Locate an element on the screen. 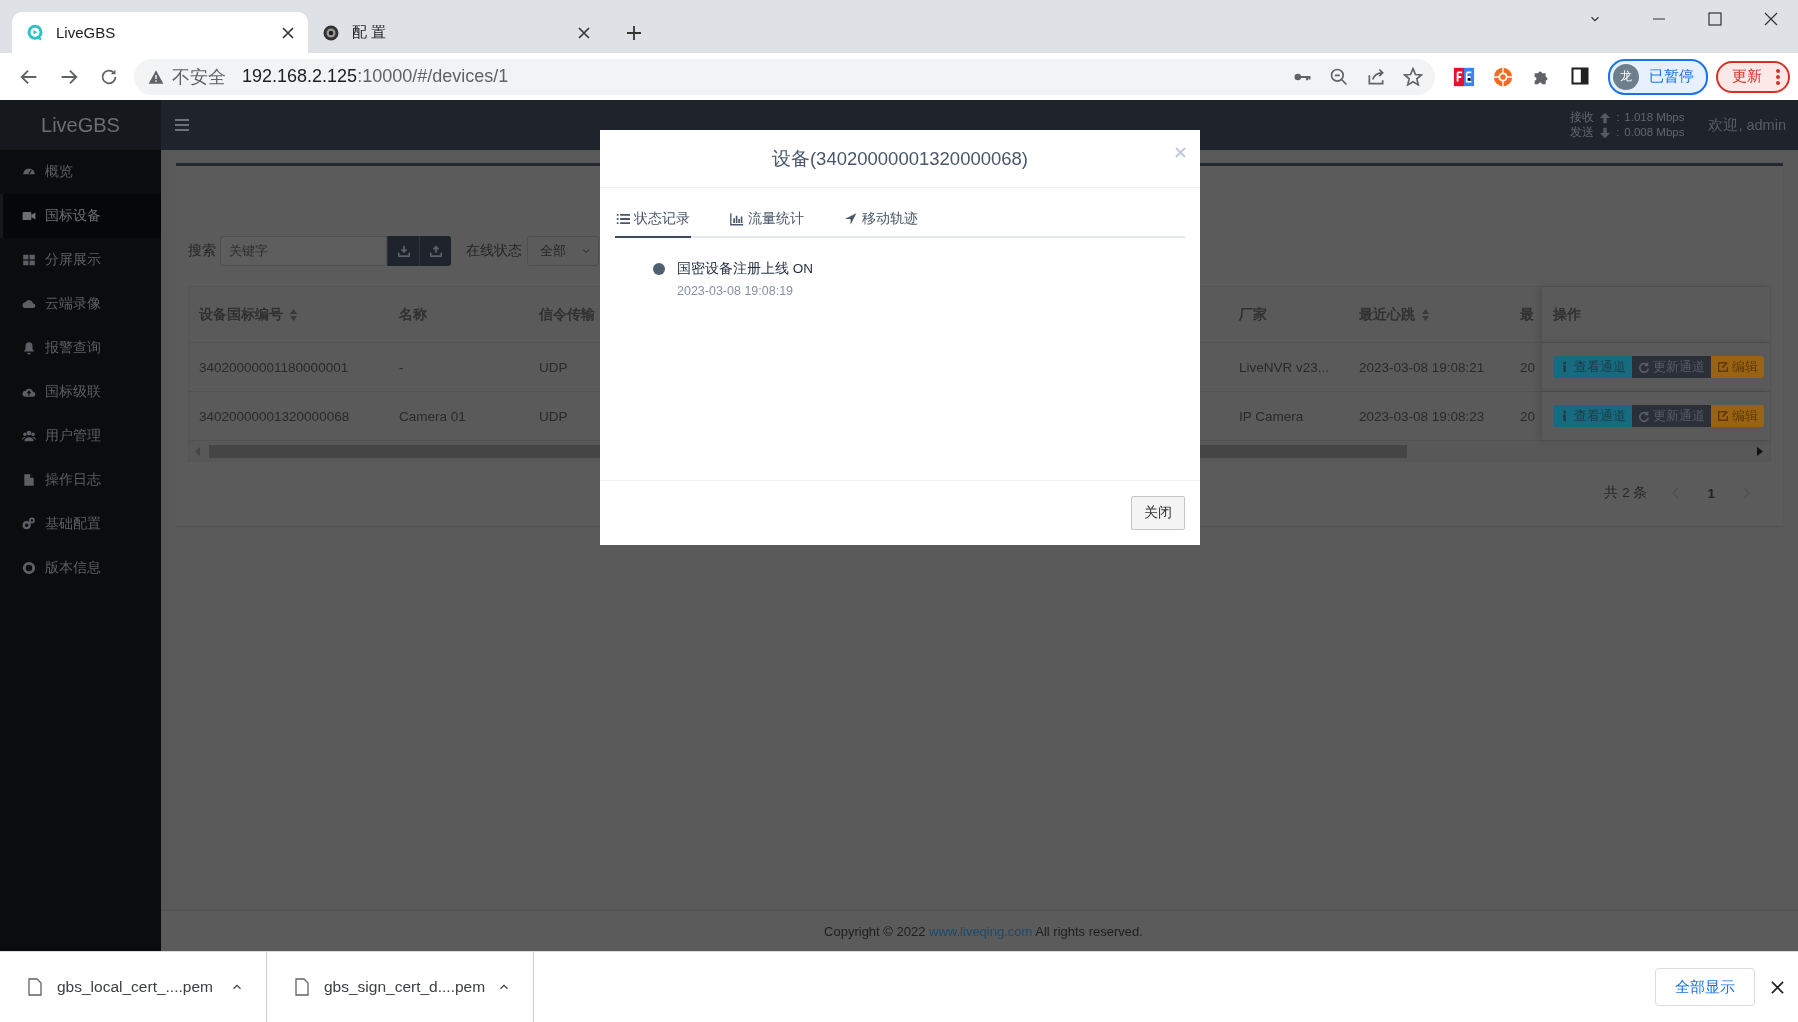  upload-icon is located at coordinates (435, 251).